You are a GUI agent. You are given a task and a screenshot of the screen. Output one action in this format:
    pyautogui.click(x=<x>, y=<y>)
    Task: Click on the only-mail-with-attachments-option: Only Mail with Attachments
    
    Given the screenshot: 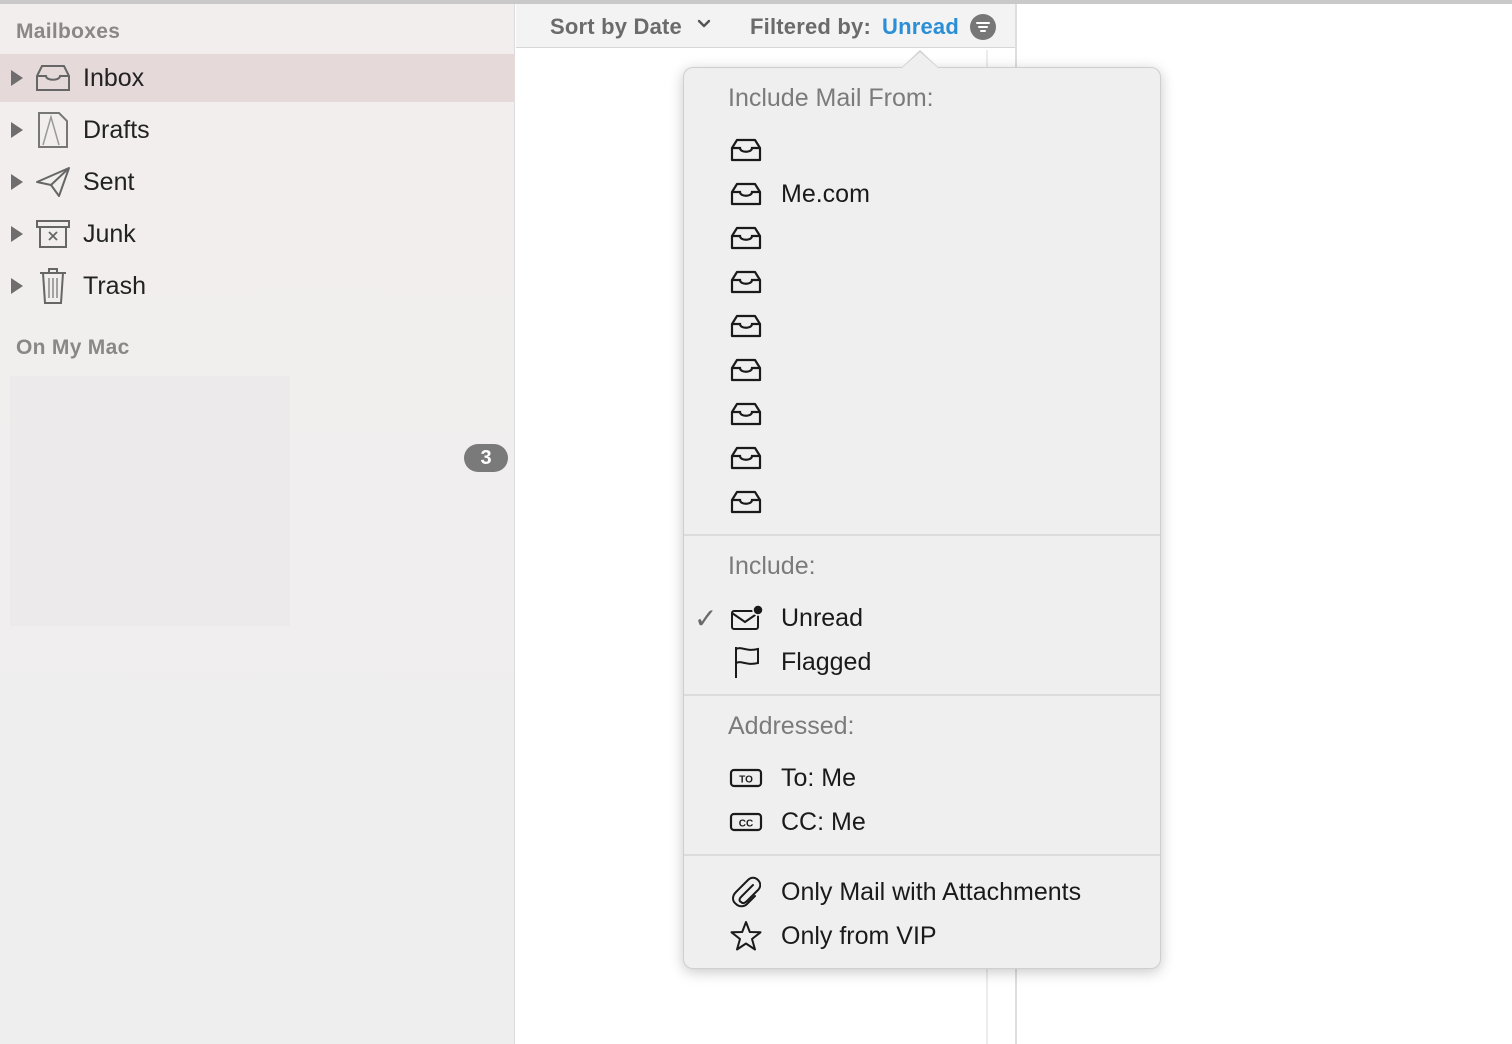 What is the action you would take?
    pyautogui.click(x=922, y=892)
    